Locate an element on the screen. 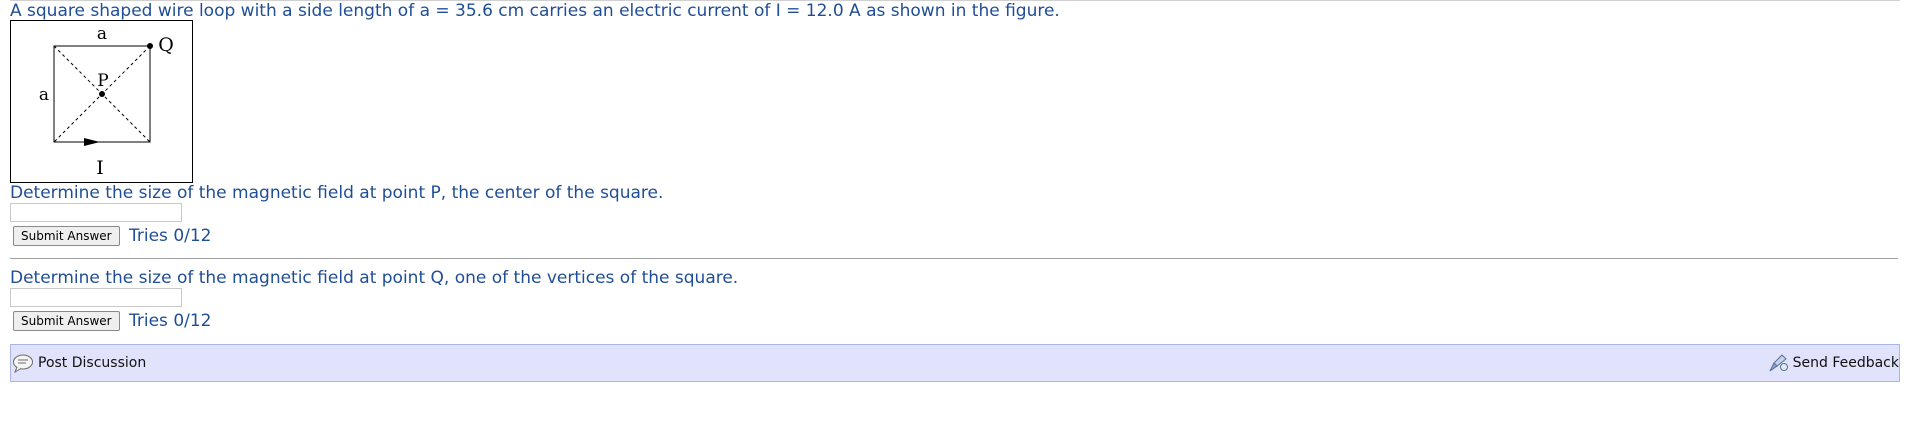  label-p: P is located at coordinates (102, 81).